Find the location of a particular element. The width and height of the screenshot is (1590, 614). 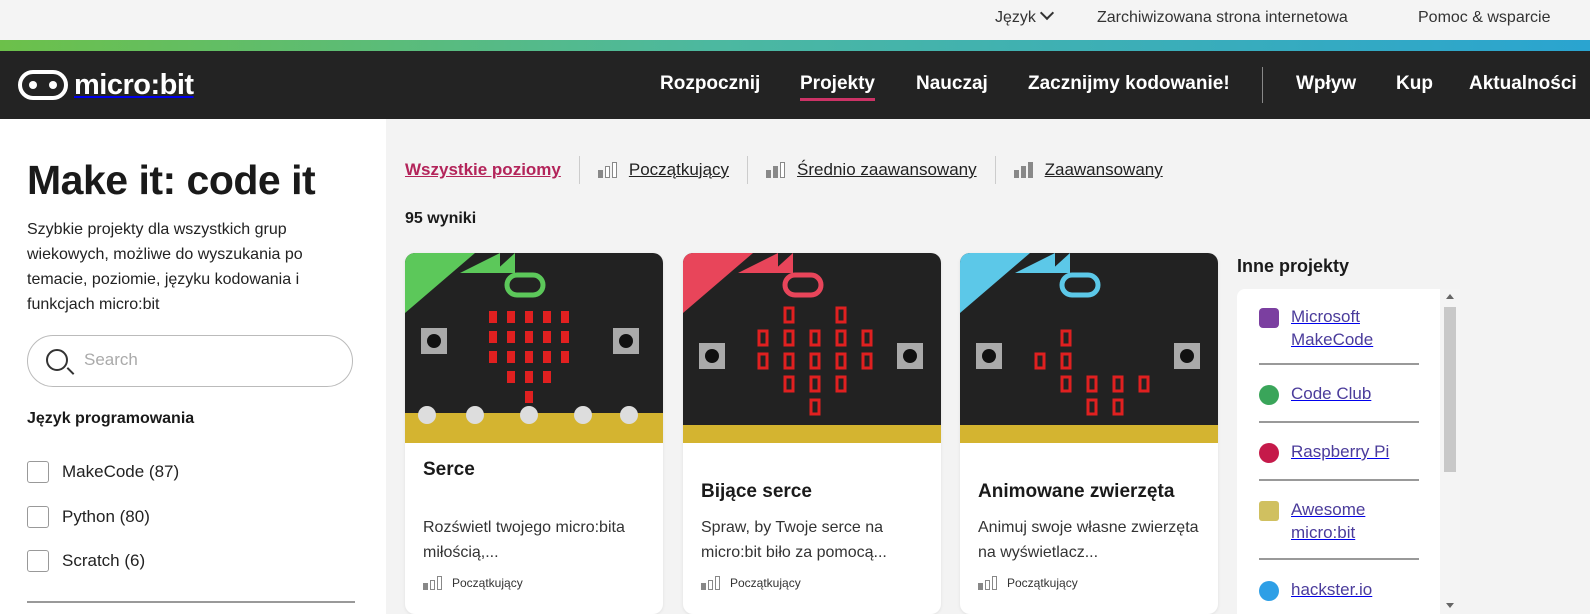

filter-python: Python (80) is located at coordinates (88, 517).